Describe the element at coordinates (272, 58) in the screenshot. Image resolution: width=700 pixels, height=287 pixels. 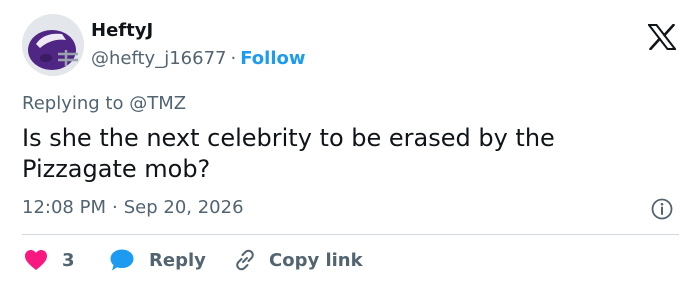
I see `follow-button: Follow` at that location.